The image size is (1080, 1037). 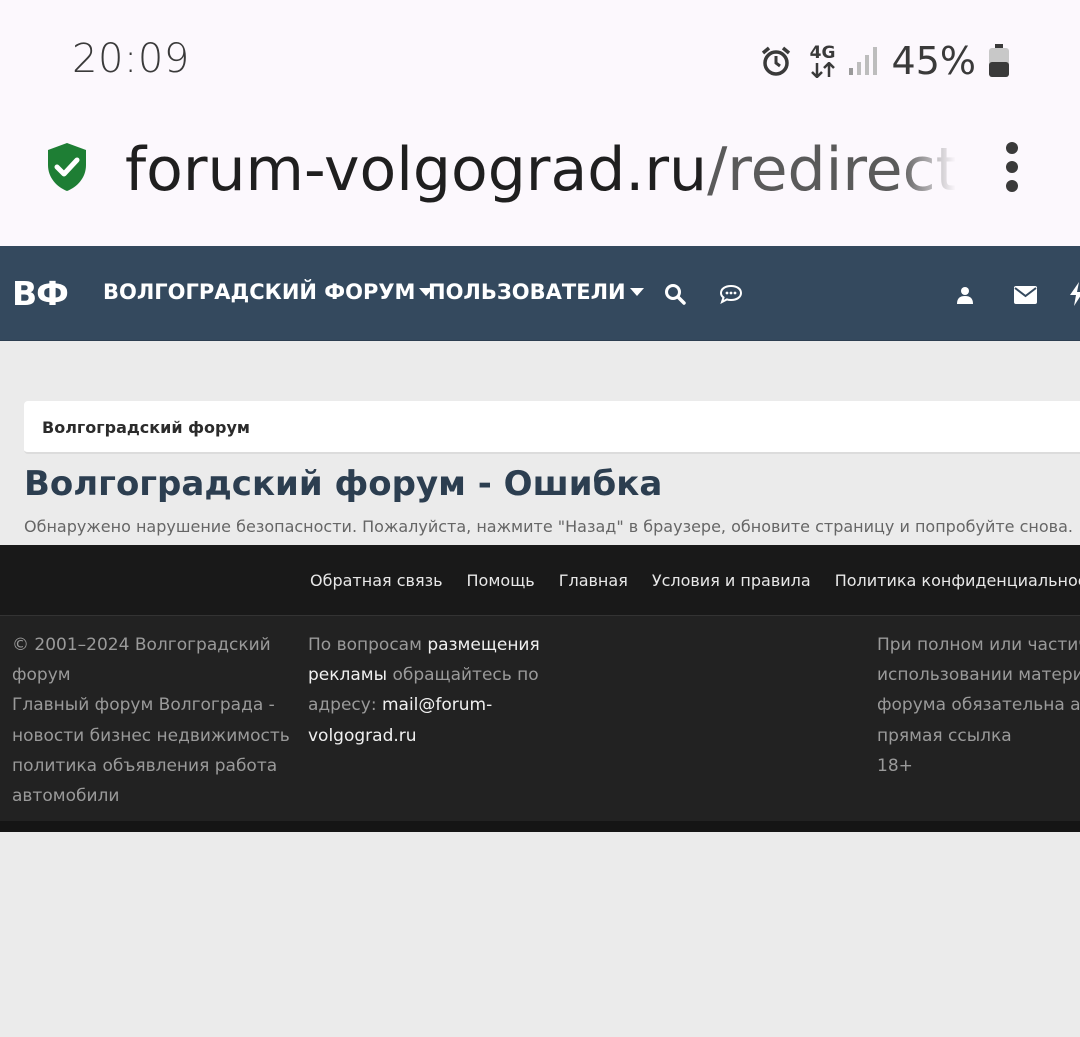 What do you see at coordinates (463, 675) in the screenshot?
I see `footer-ads-text2: обращайтесь по` at bounding box center [463, 675].